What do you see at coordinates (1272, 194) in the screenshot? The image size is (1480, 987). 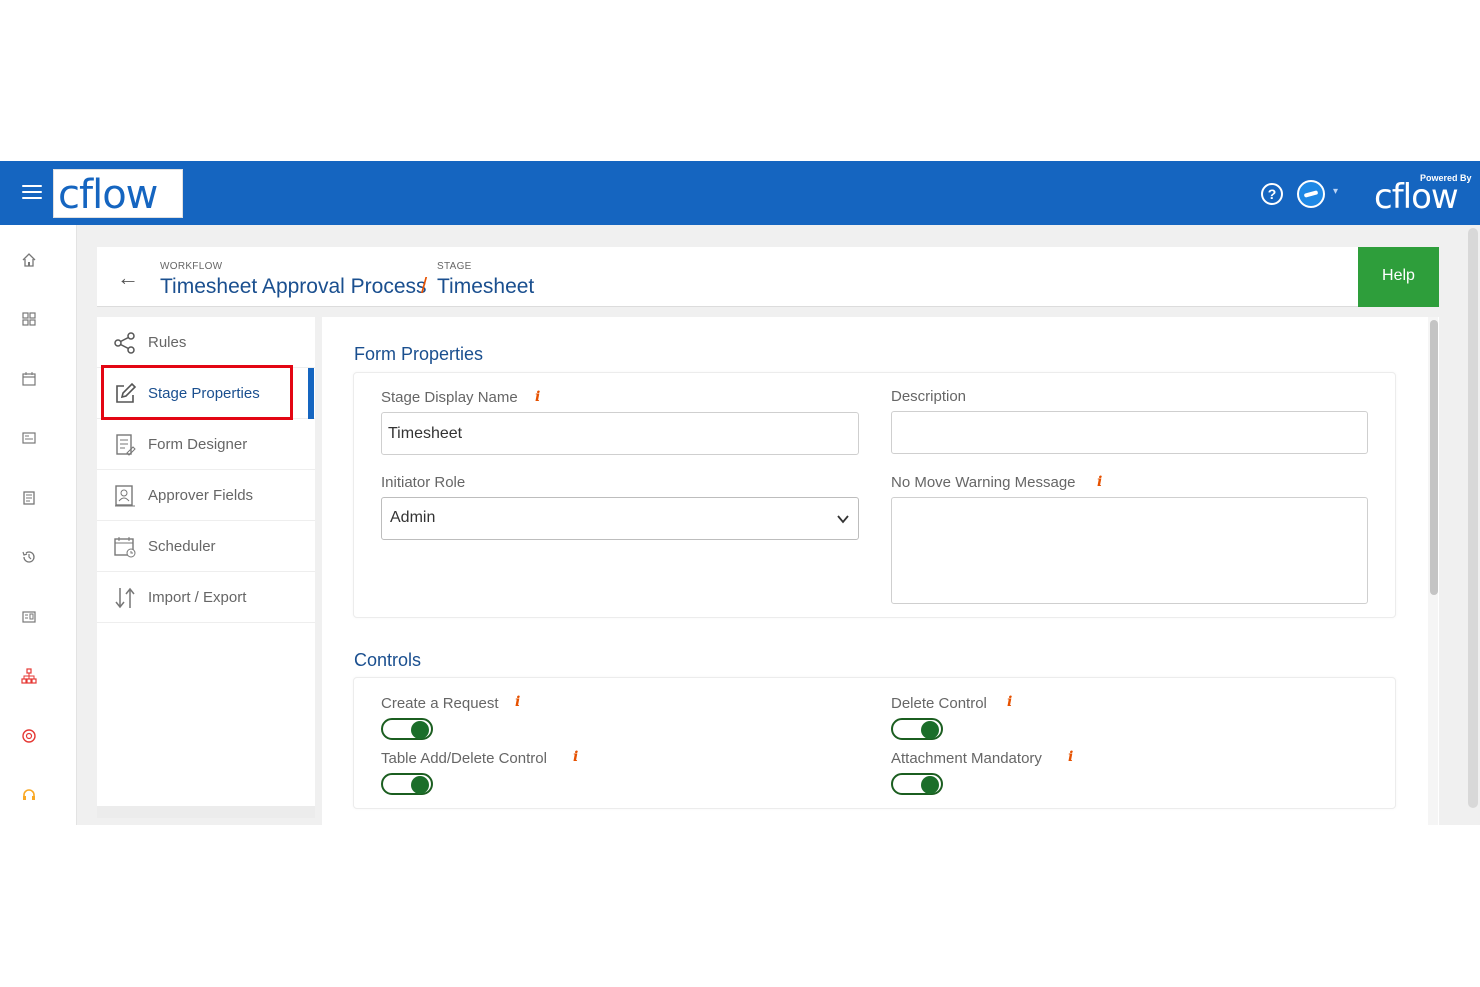 I see `help-circle-icon: ?` at bounding box center [1272, 194].